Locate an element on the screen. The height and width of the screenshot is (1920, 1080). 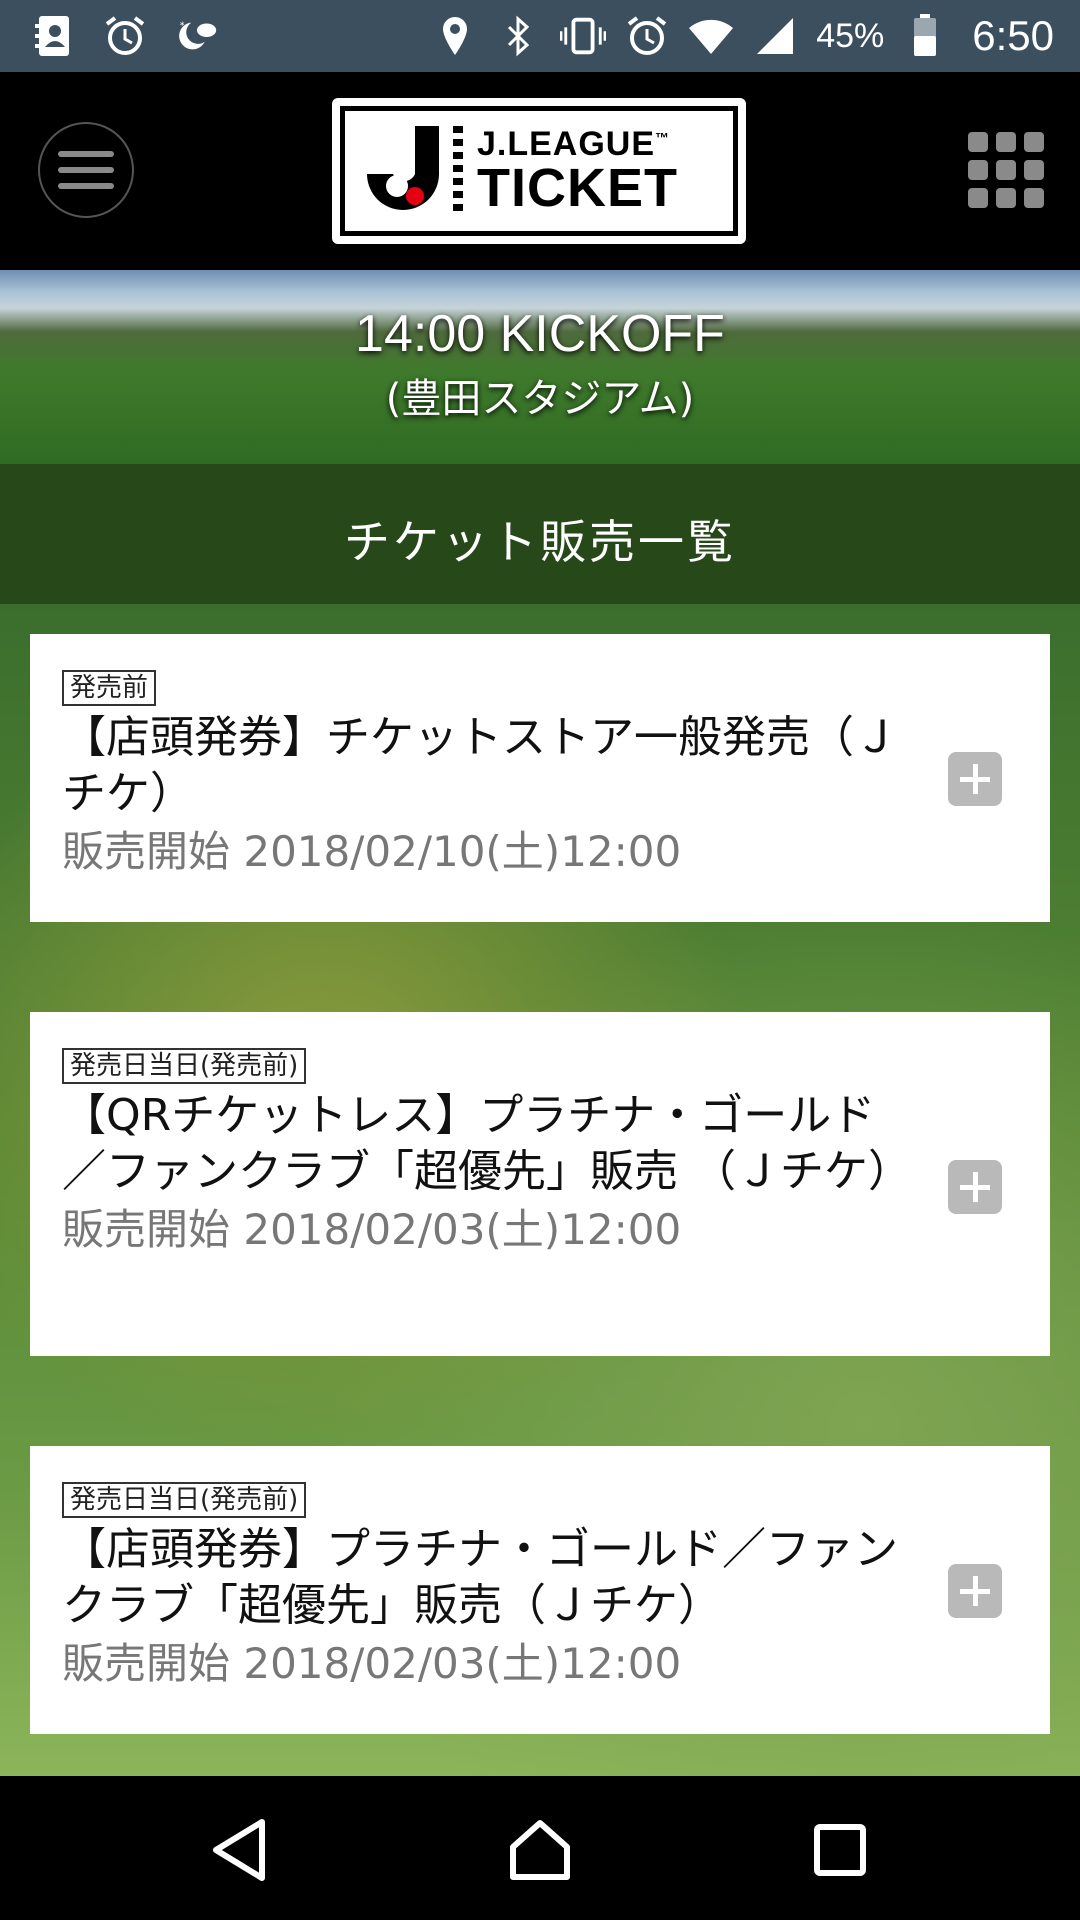
system-nav-bar is located at coordinates (540, 1848).